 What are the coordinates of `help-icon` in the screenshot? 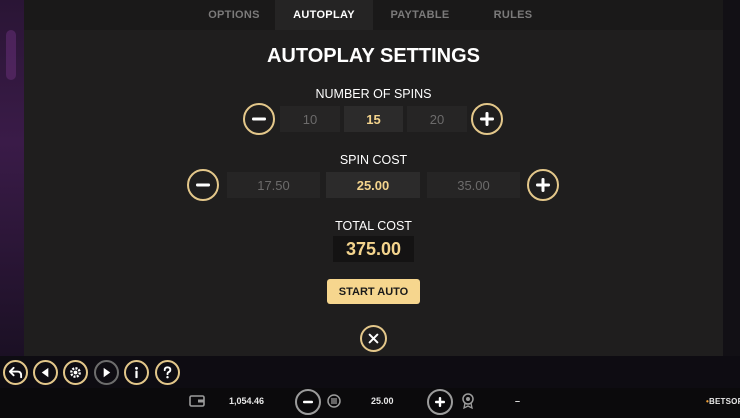 It's located at (167, 372).